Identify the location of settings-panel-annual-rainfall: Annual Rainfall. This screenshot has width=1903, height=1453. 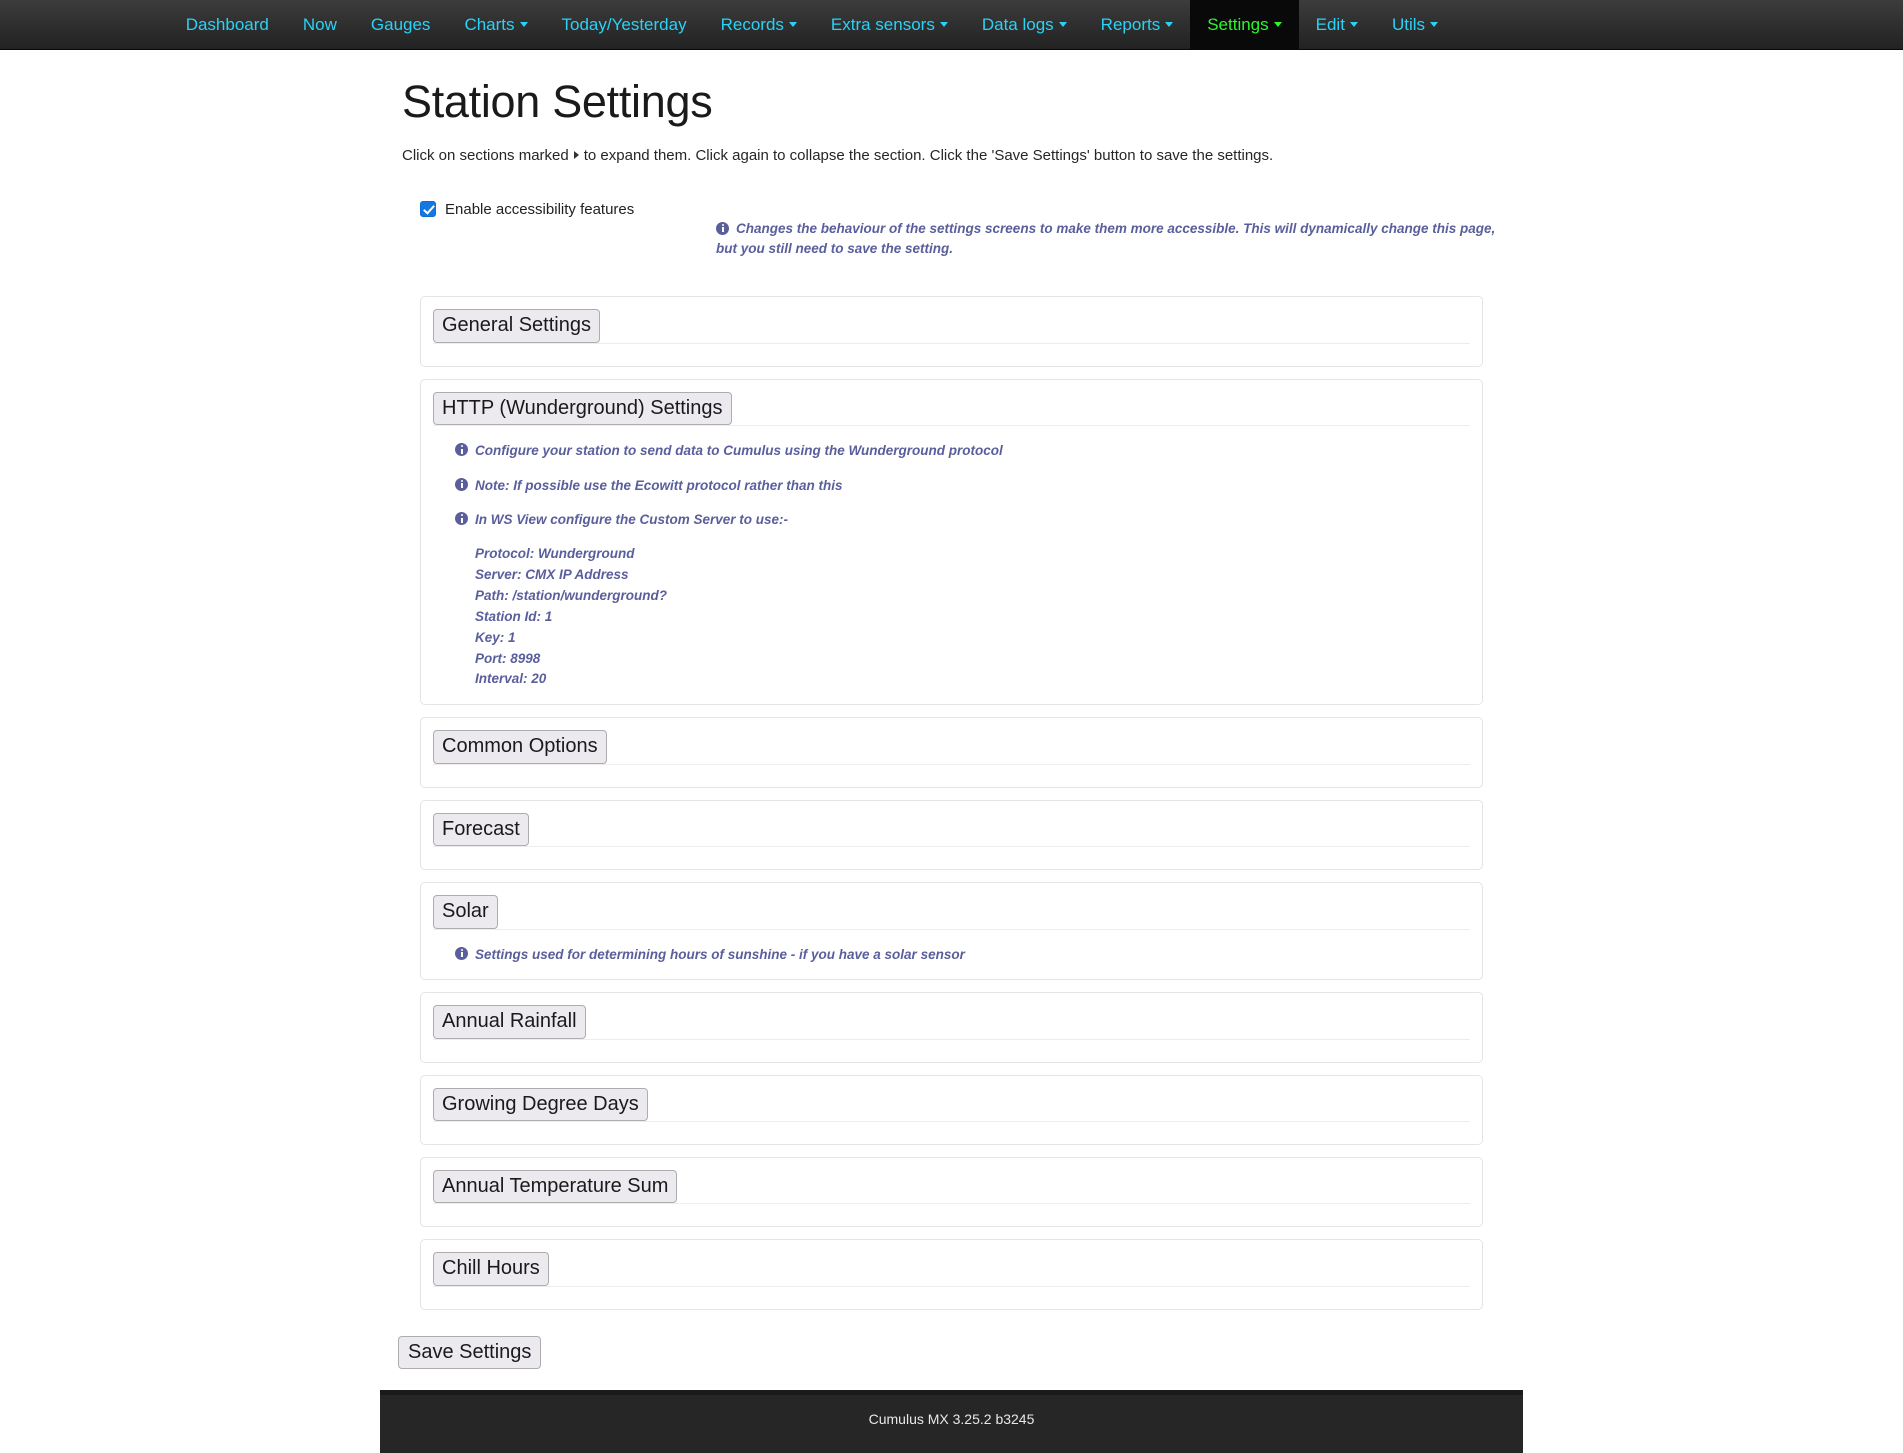
(951, 1027).